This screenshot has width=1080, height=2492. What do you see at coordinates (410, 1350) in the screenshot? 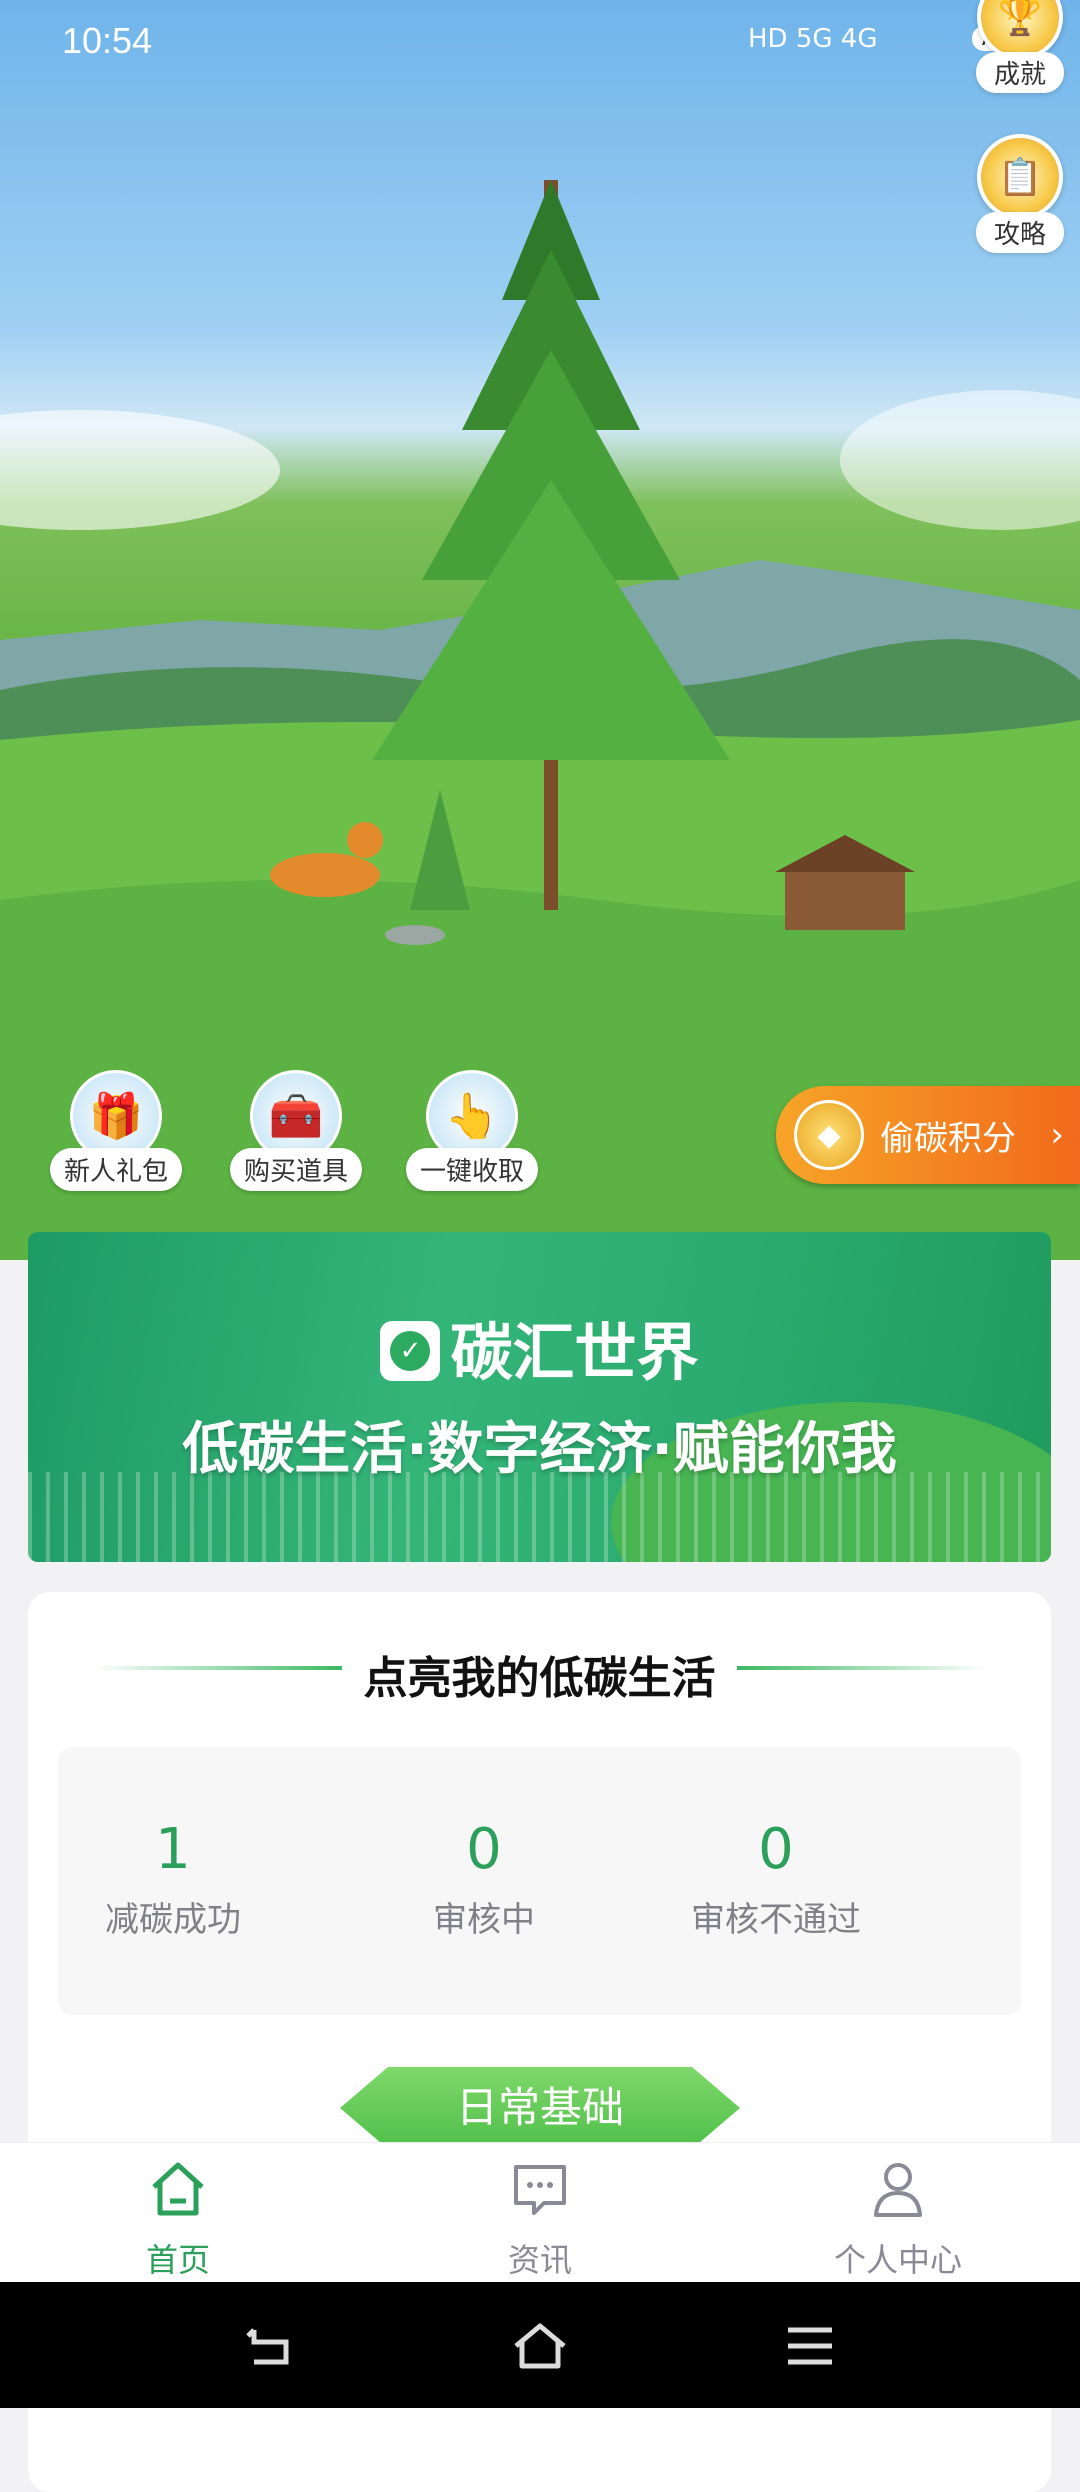
I see `app-logo-icon: ✓` at bounding box center [410, 1350].